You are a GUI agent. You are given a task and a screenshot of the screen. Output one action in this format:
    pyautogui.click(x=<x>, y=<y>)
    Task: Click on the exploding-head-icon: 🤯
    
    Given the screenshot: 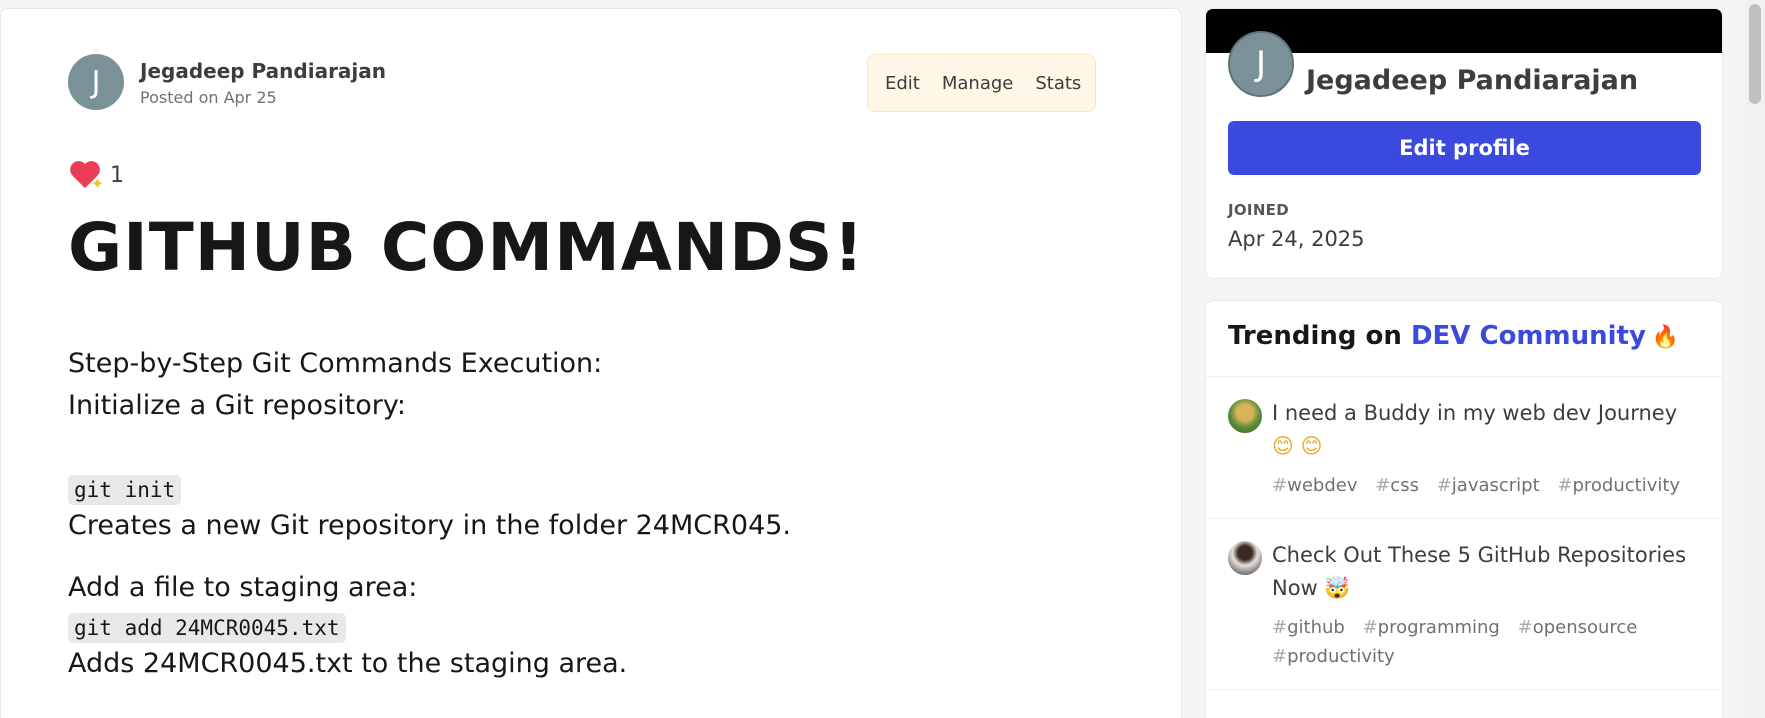 What is the action you would take?
    pyautogui.click(x=1337, y=588)
    